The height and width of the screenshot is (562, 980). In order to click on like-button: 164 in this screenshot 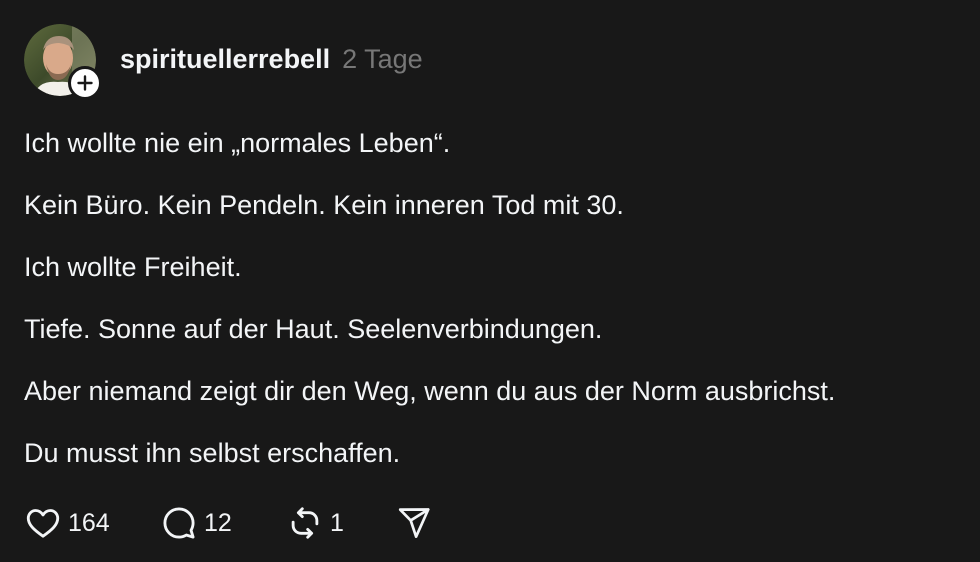, I will do `click(92, 523)`.